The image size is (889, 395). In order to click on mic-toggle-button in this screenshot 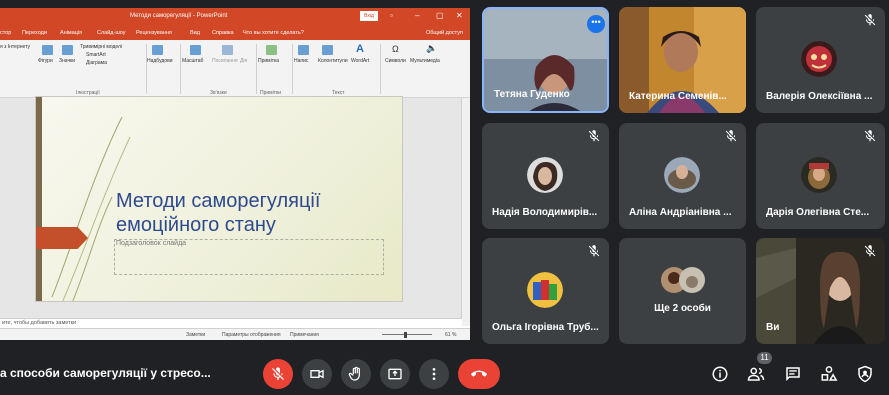, I will do `click(278, 374)`.